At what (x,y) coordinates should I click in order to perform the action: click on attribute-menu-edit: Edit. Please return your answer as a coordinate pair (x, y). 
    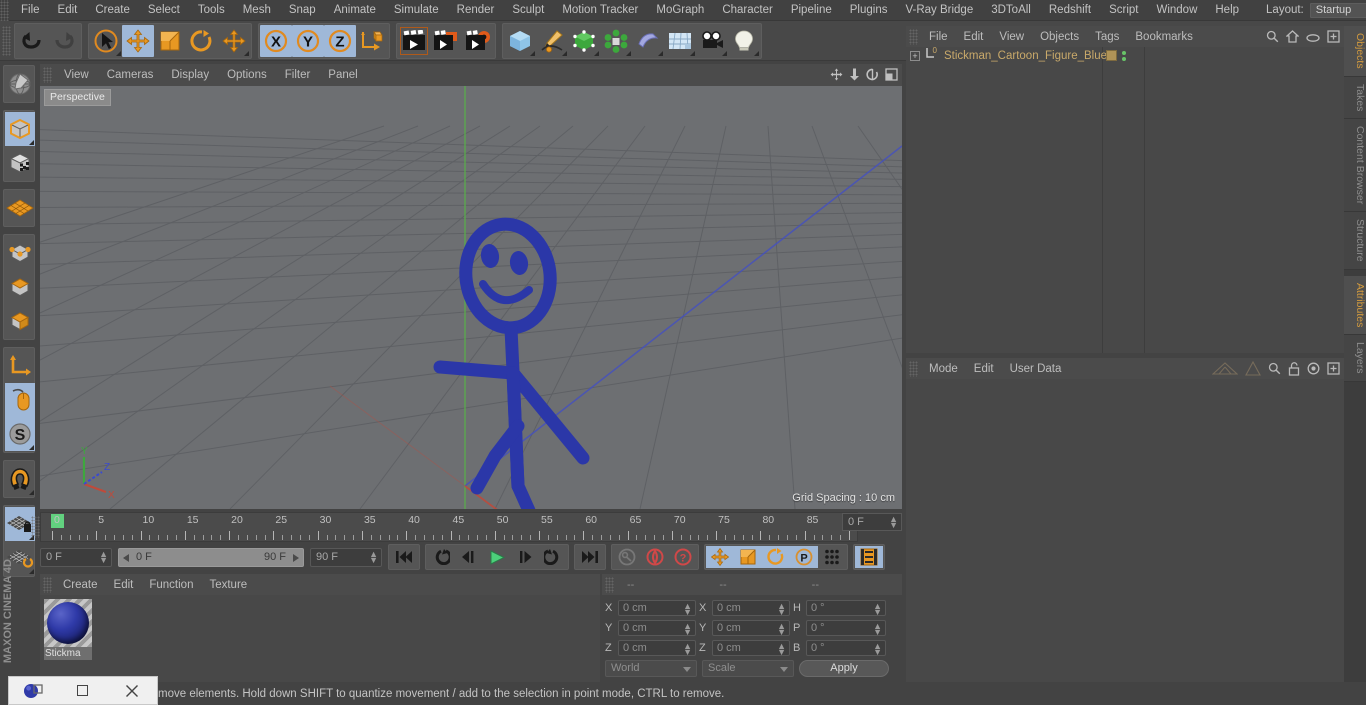
    Looking at the image, I should click on (984, 369).